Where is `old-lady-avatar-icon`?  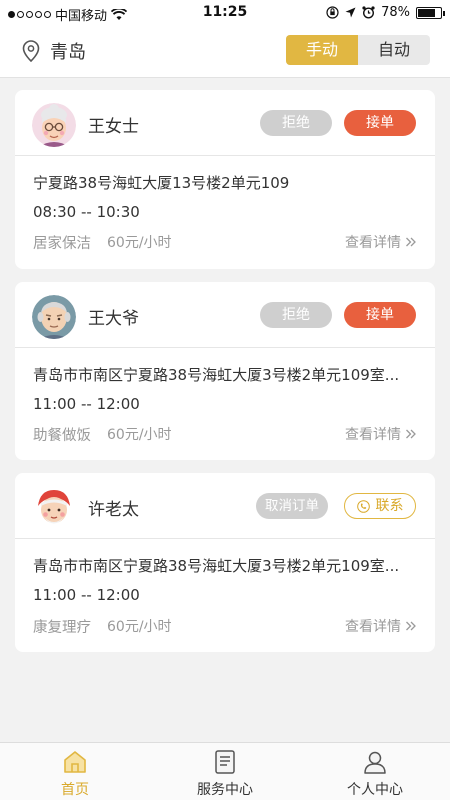
old-lady-avatar-icon is located at coordinates (54, 508).